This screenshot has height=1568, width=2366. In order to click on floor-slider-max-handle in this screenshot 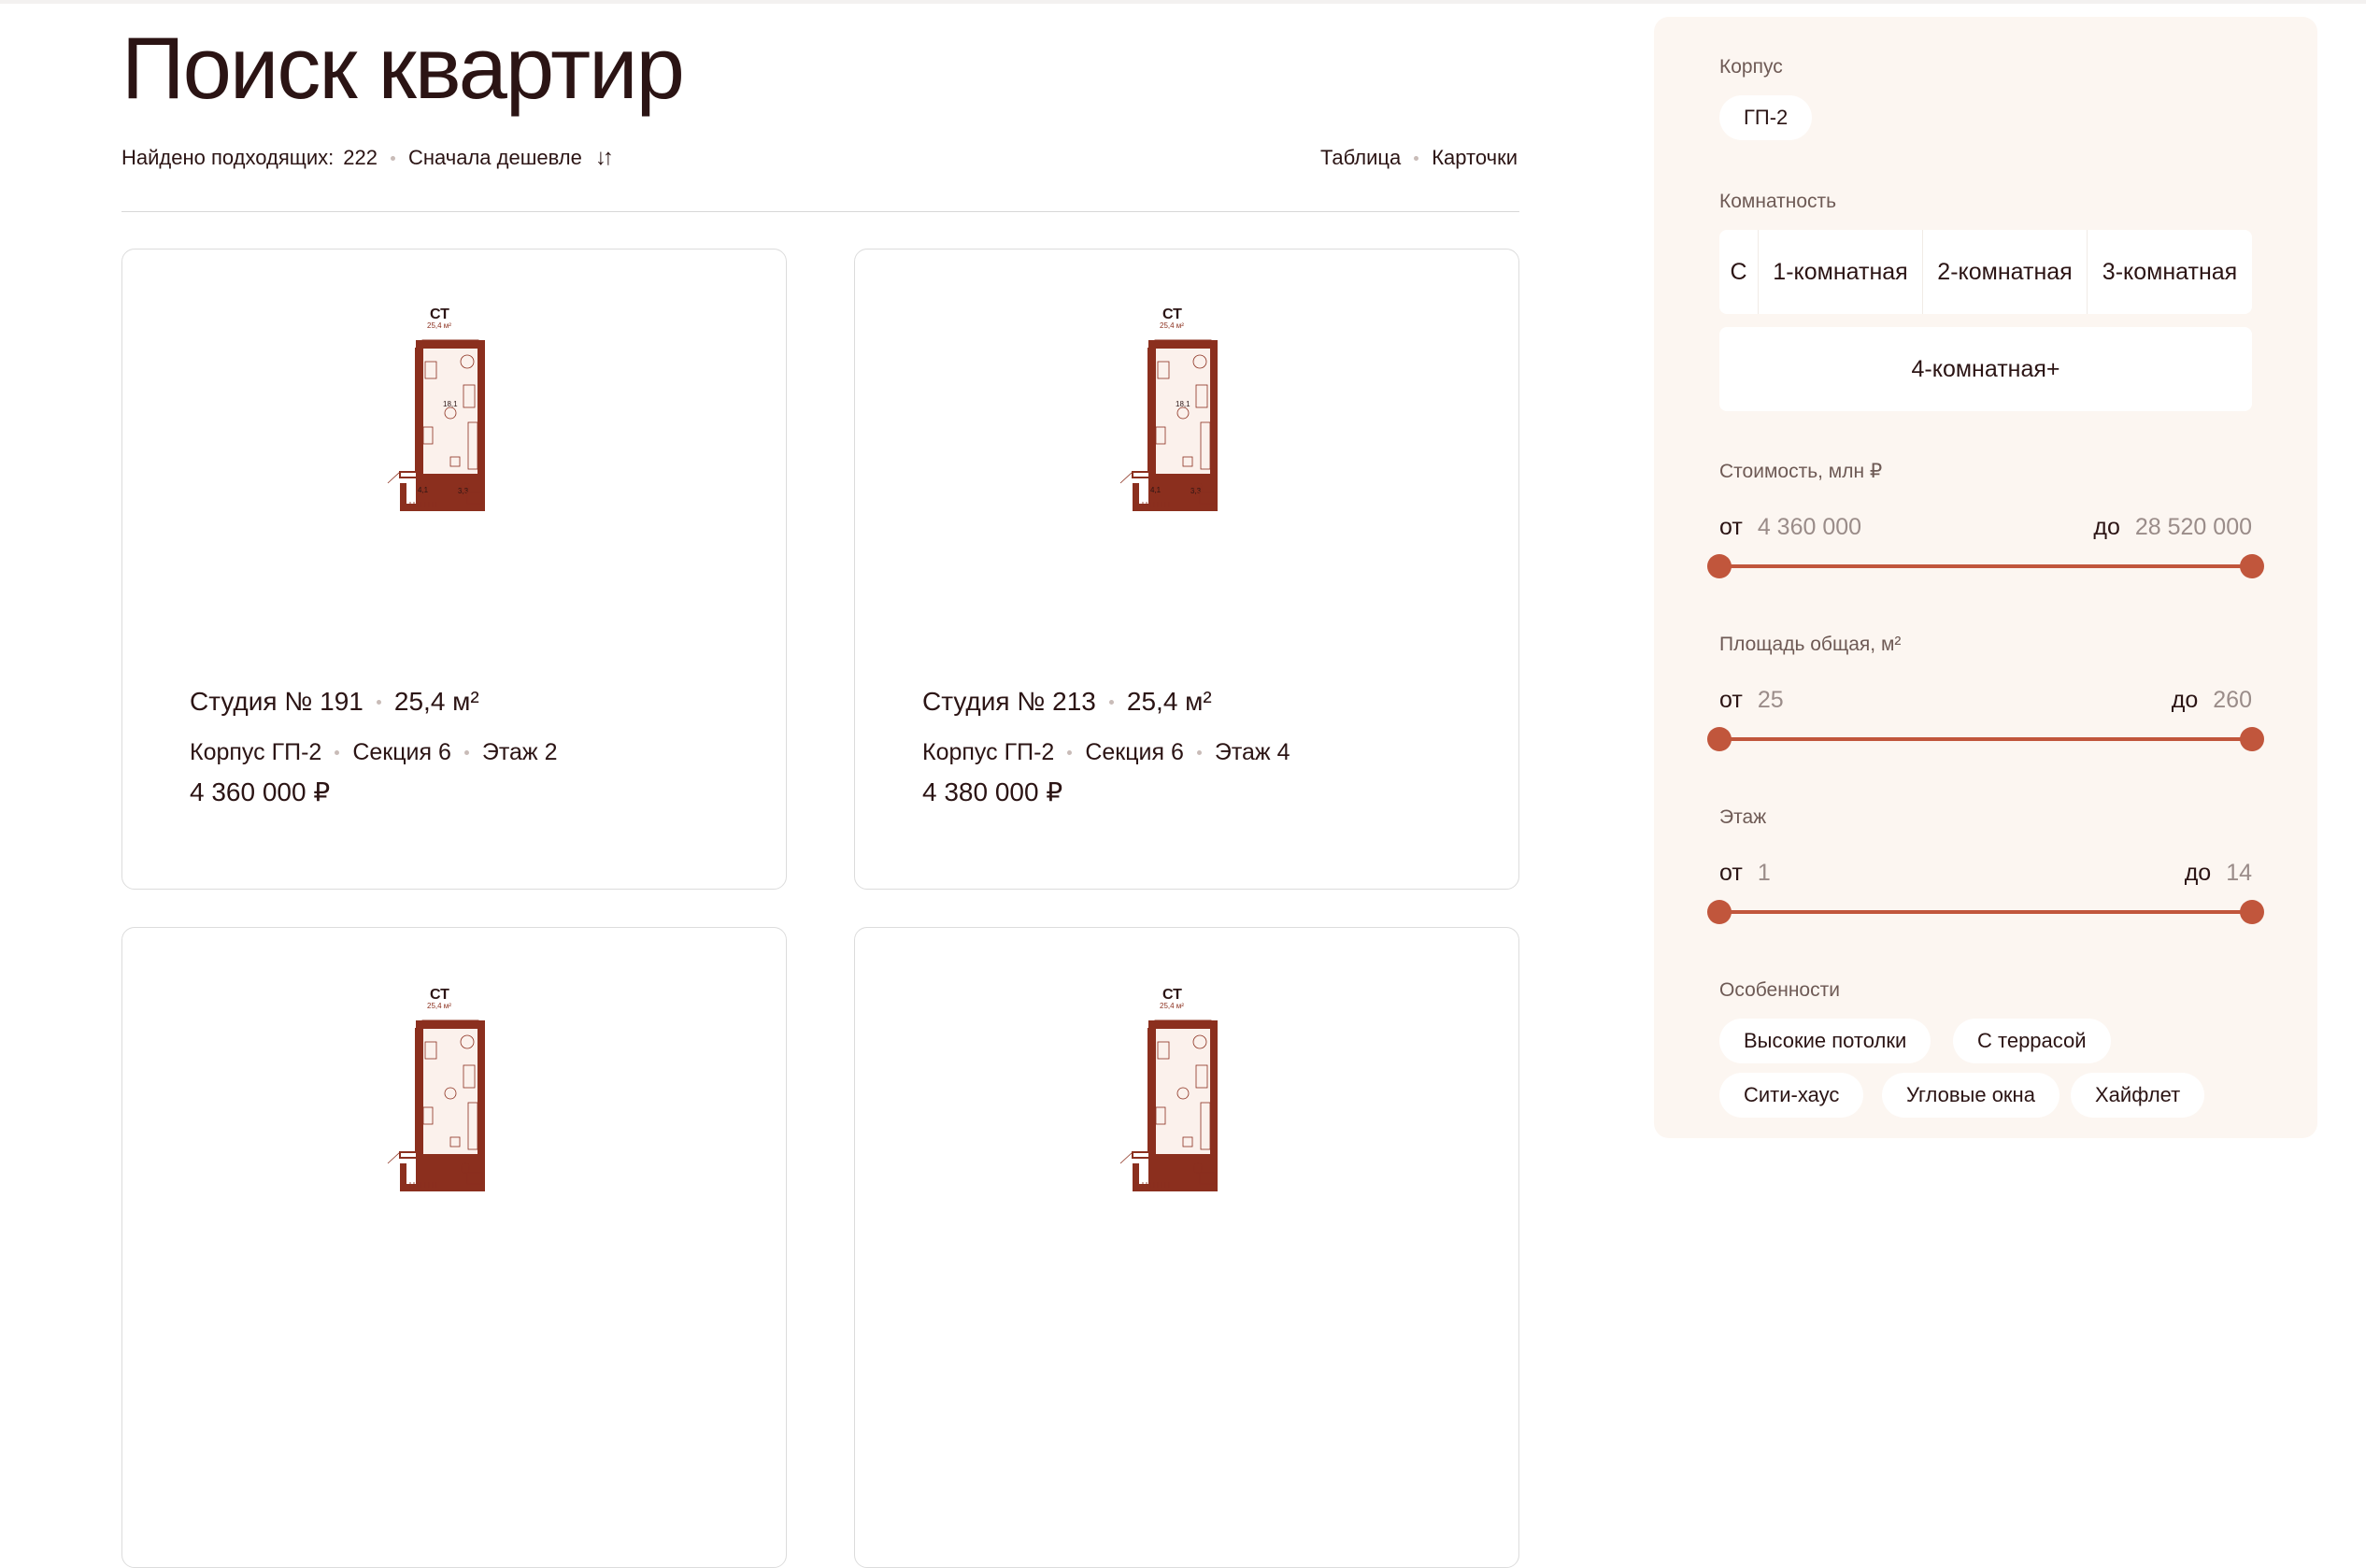, I will do `click(2252, 912)`.